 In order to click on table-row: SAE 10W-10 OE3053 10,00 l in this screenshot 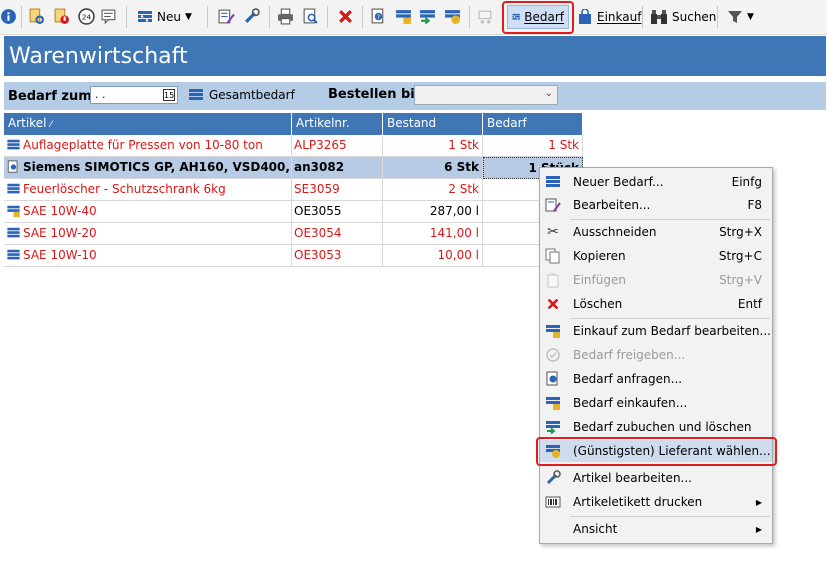, I will do `click(293, 256)`.